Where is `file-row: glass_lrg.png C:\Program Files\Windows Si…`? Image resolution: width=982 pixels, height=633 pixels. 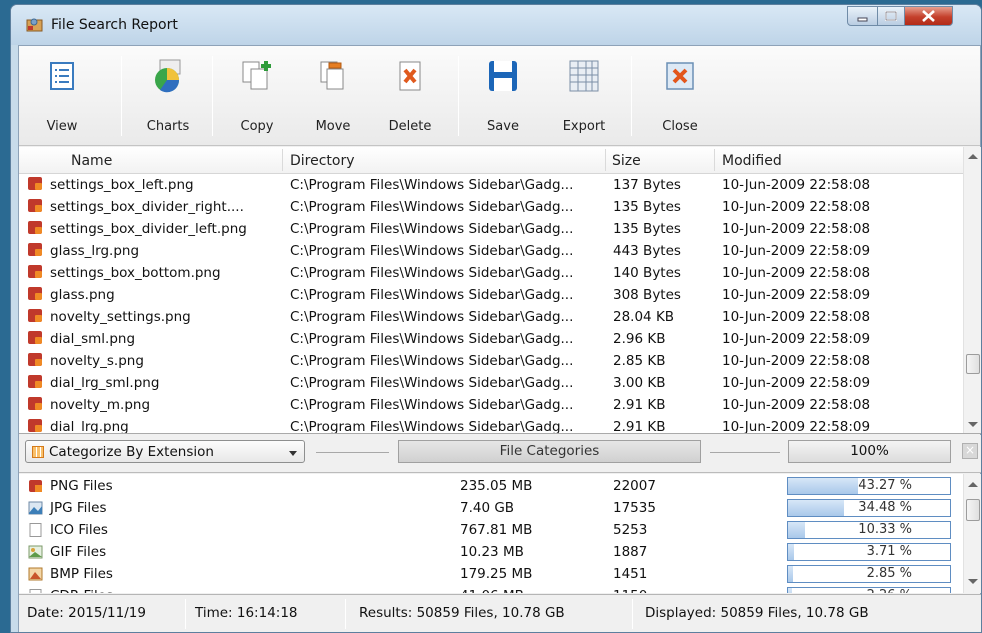
file-row: glass_lrg.png C:\Program Files\Windows Si… is located at coordinates (491, 251).